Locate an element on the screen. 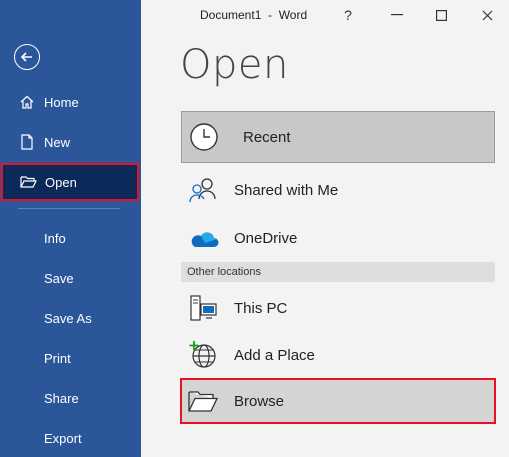 The width and height of the screenshot is (509, 457). sidebar-item-label: Open is located at coordinates (61, 182).